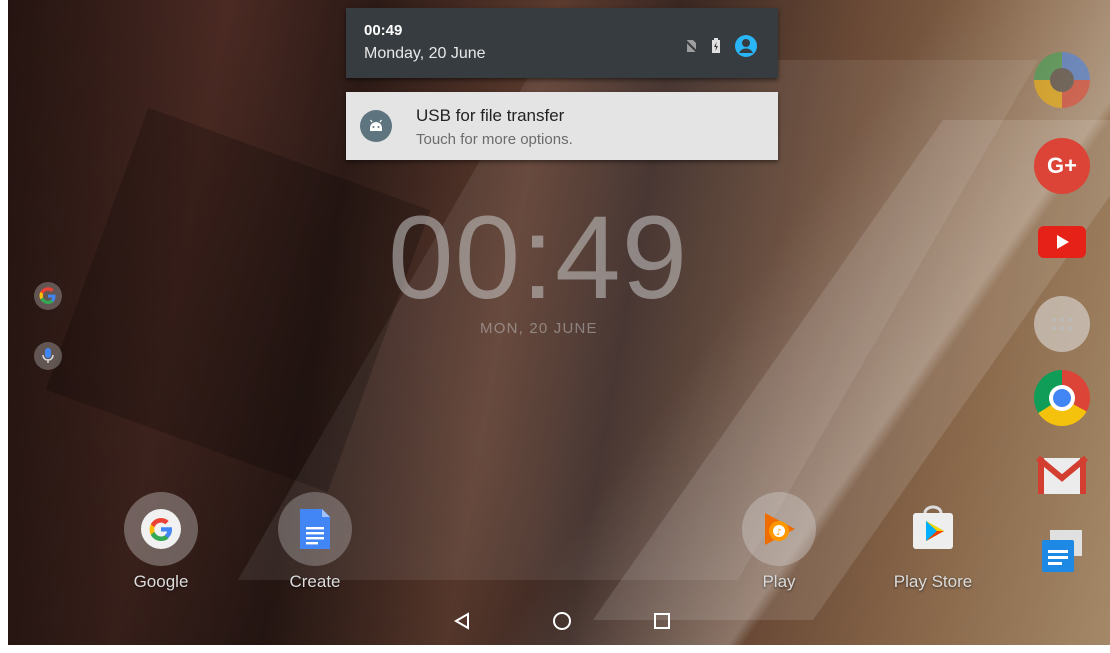  Describe the element at coordinates (716, 45) in the screenshot. I see `battery-charging-icon` at that location.